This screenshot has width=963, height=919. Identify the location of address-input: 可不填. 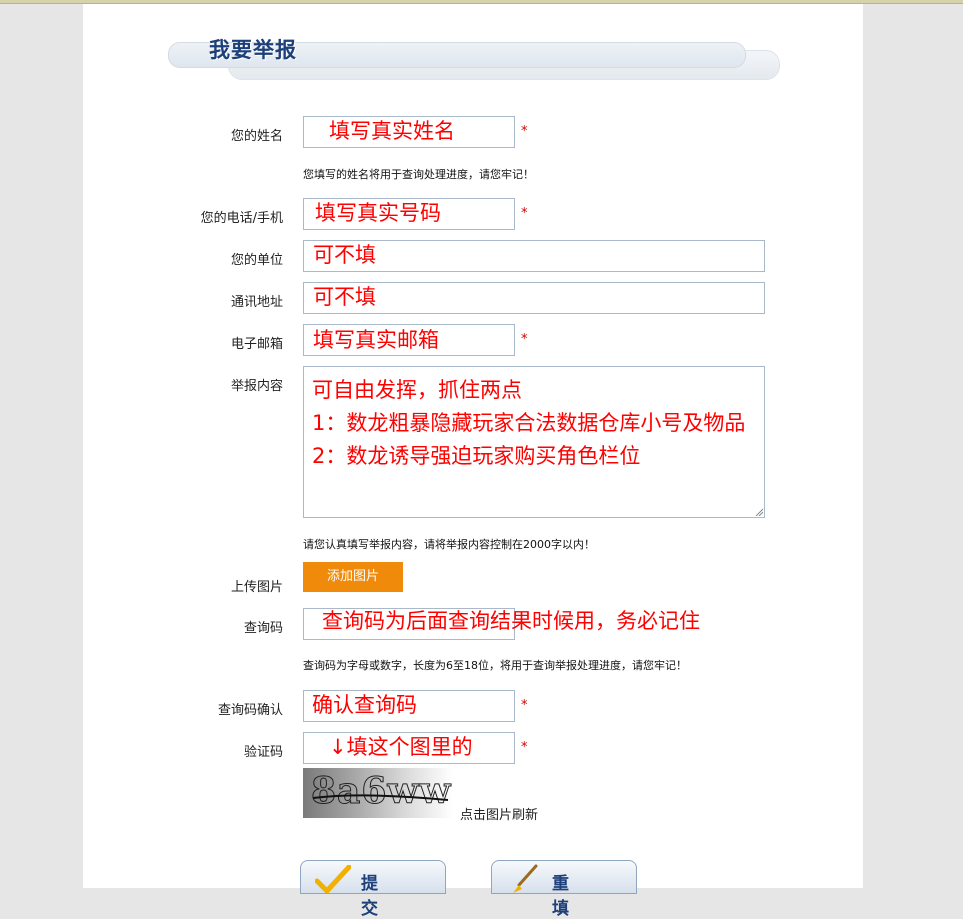
(534, 298).